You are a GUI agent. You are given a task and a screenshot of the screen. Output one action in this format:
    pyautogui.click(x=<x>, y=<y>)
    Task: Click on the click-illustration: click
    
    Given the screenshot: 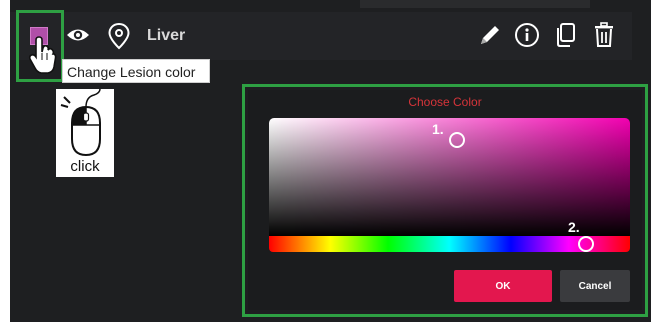 What is the action you would take?
    pyautogui.click(x=85, y=133)
    